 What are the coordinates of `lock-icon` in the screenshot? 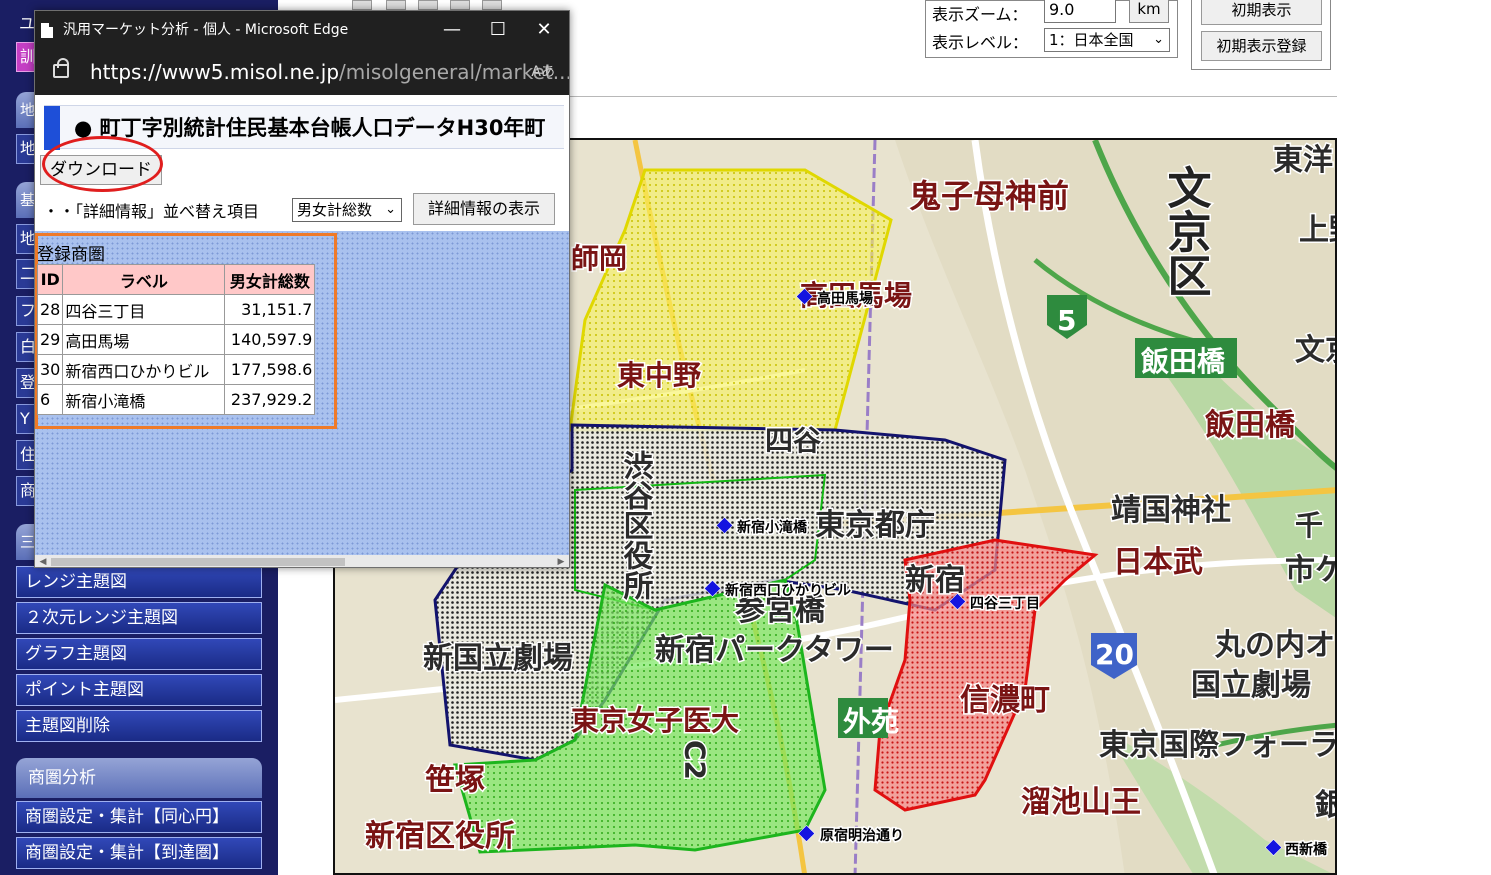 It's located at (61, 68).